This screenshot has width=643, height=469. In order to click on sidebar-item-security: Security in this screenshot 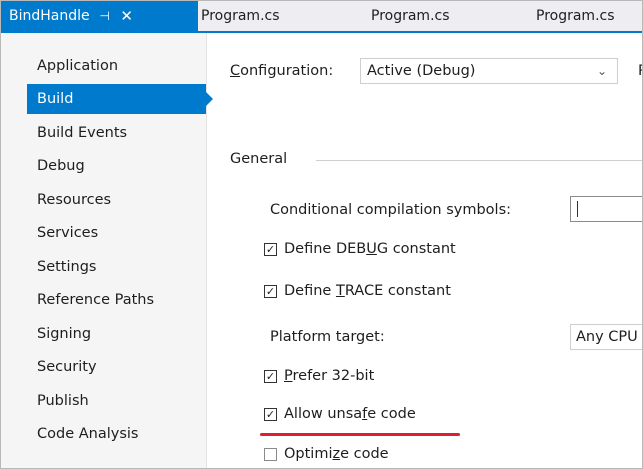, I will do `click(116, 367)`.